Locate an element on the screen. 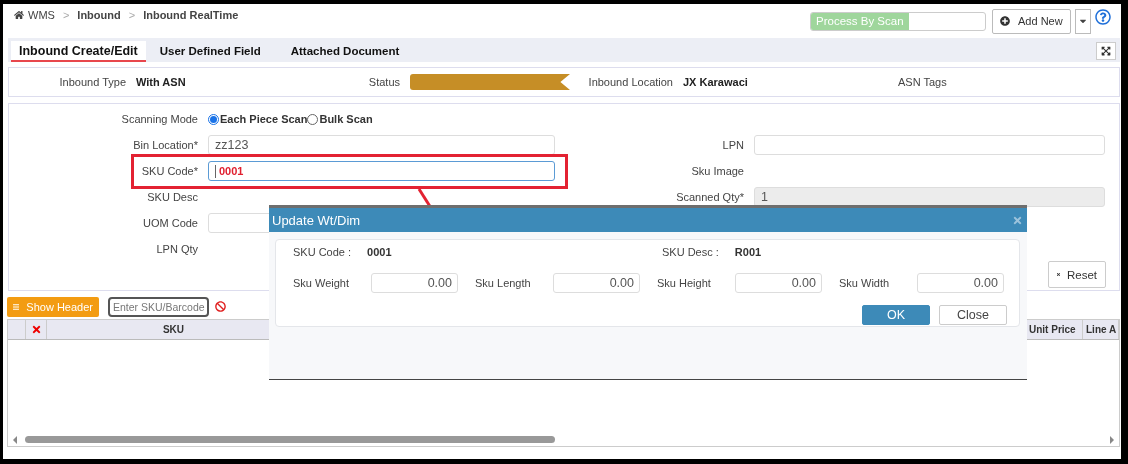 The height and width of the screenshot is (464, 1128). plus-icon is located at coordinates (1005, 21).